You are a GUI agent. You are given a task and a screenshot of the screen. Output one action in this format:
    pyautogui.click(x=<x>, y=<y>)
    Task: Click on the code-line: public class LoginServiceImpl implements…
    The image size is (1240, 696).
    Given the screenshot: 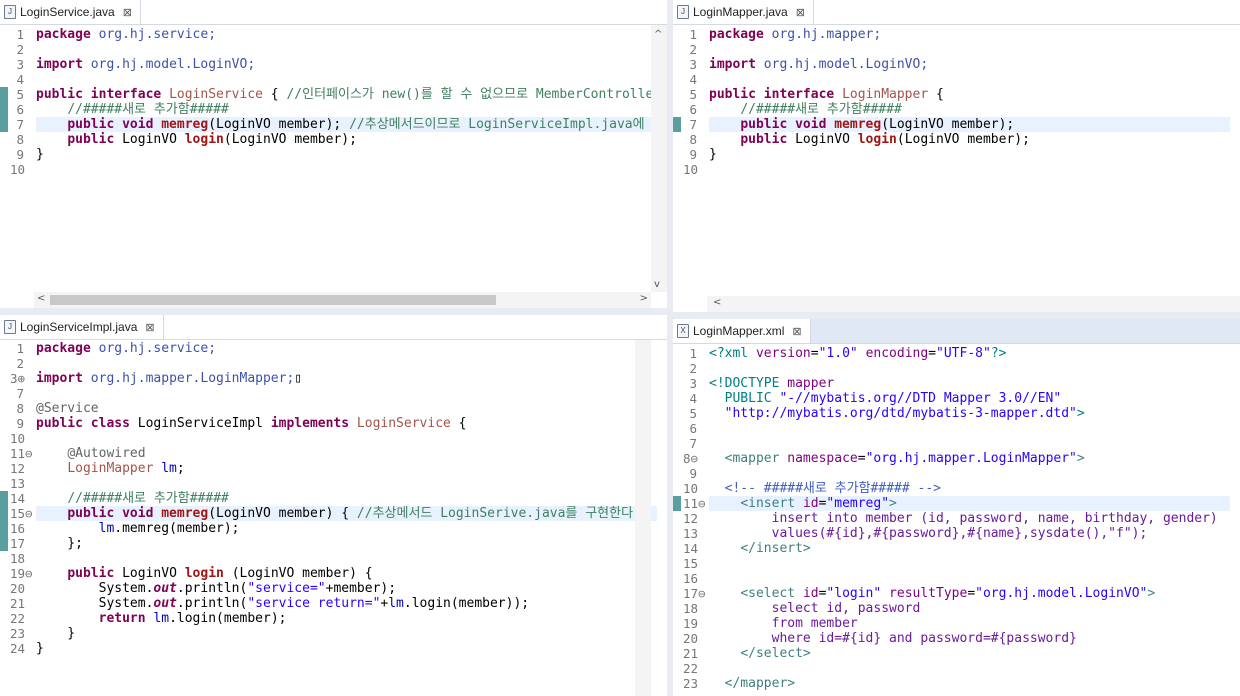 What is the action you would take?
    pyautogui.click(x=251, y=423)
    